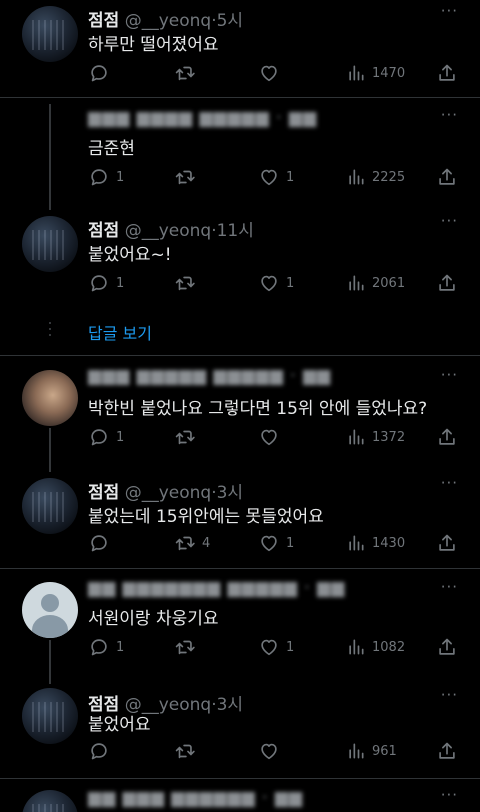  I want to click on tweet-actions: 1 1372, so click(273, 437).